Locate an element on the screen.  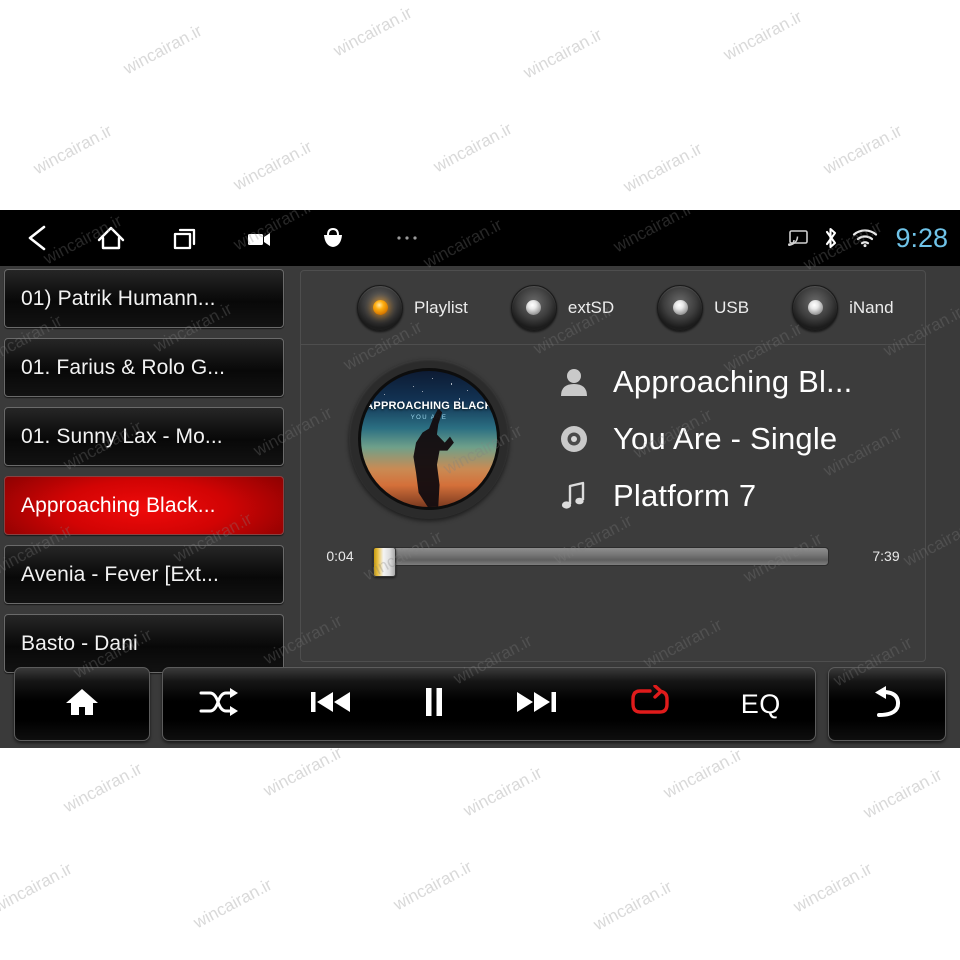
next-icon is located at coordinates (537, 704).